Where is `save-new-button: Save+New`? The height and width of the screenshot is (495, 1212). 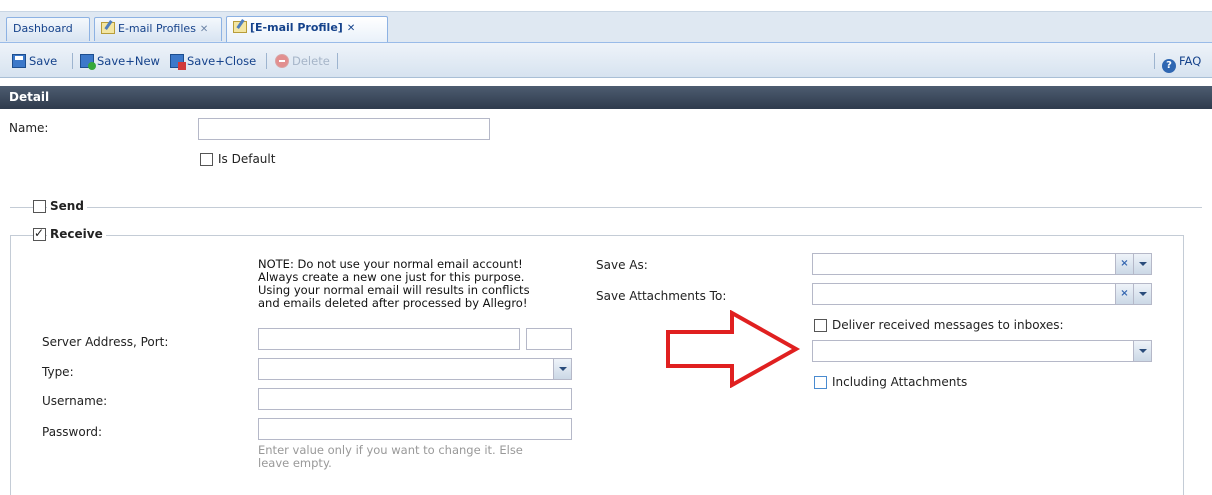
save-new-button: Save+New is located at coordinates (120, 61).